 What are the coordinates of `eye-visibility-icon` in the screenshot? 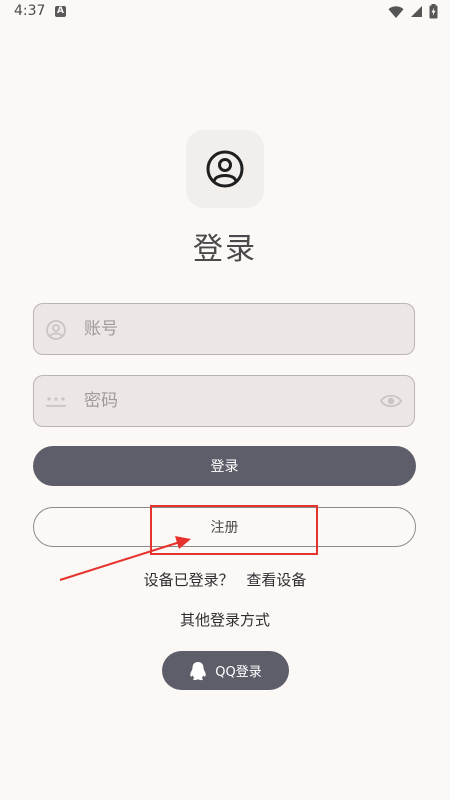 It's located at (391, 401).